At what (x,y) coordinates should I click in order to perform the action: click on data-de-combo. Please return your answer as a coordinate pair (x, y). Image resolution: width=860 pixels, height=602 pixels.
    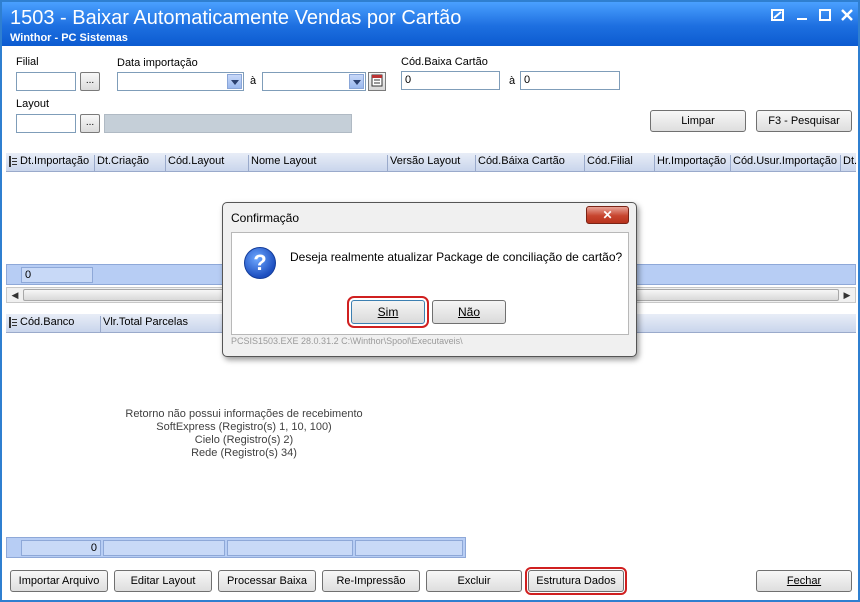
    Looking at the image, I should click on (180, 81).